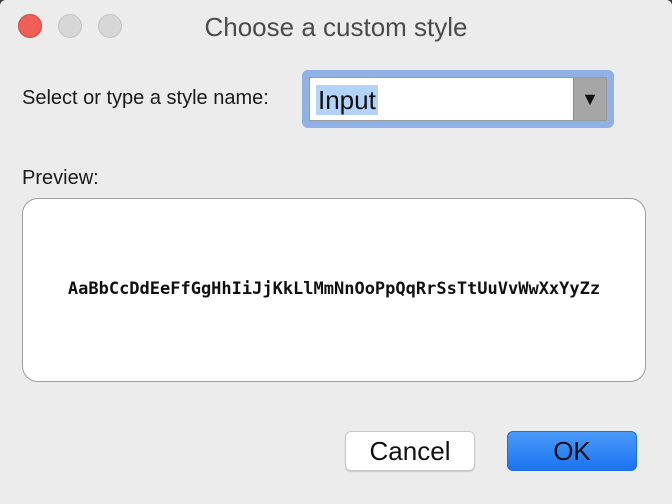 Image resolution: width=672 pixels, height=504 pixels. Describe the element at coordinates (30, 26) in the screenshot. I see `close-window-button` at that location.